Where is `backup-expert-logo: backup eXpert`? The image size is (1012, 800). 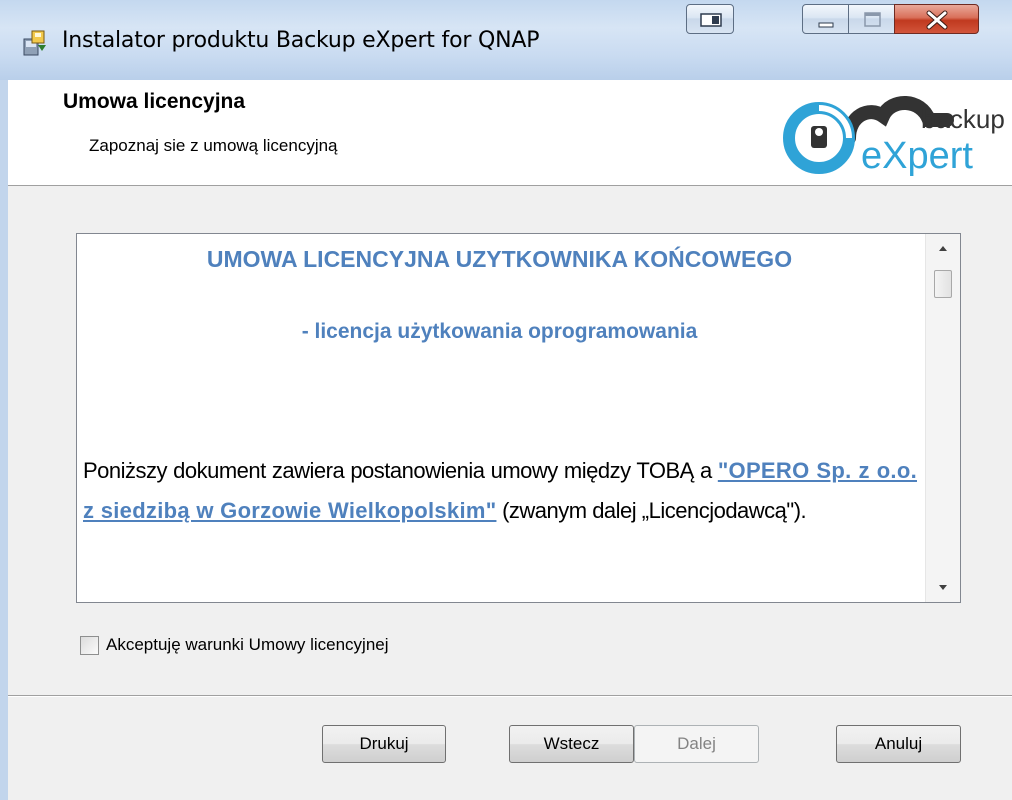 backup-expert-logo: backup eXpert is located at coordinates (894, 136).